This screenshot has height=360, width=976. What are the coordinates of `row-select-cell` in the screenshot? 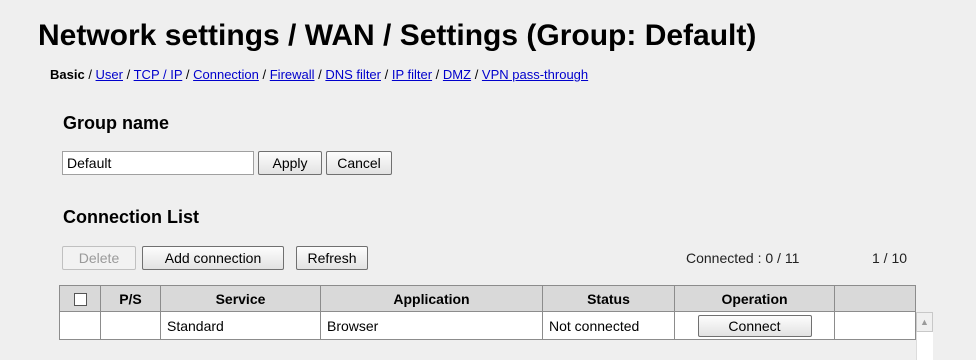 It's located at (80, 325).